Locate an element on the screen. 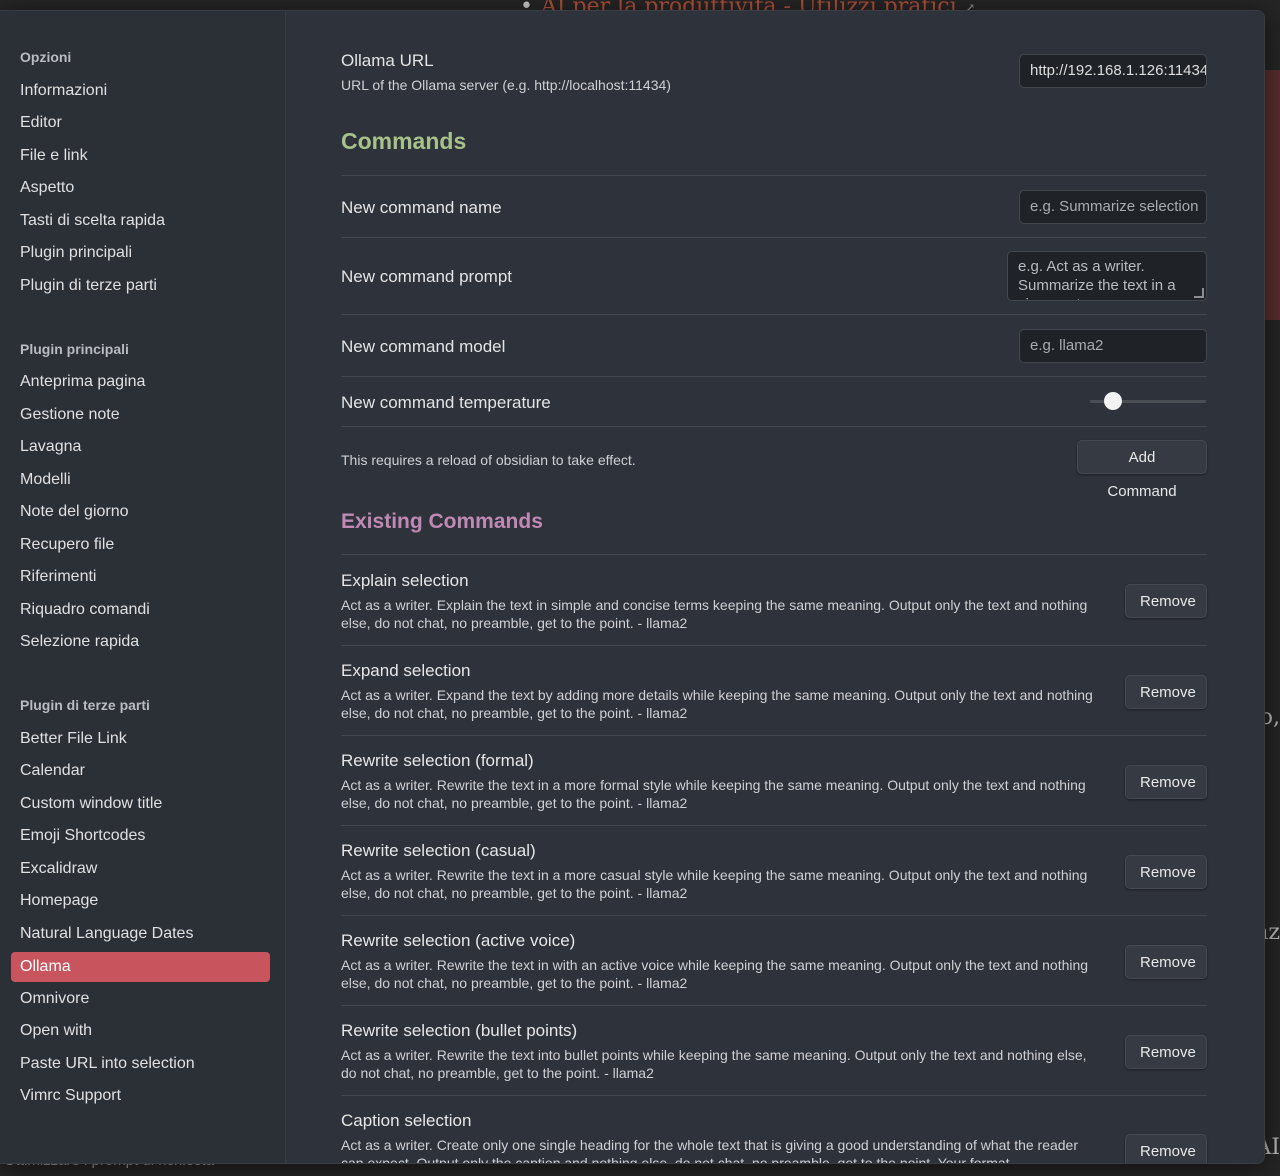 Image resolution: width=1280 pixels, height=1176 pixels. sidebar-item-calendar: Calendar is located at coordinates (140, 771).